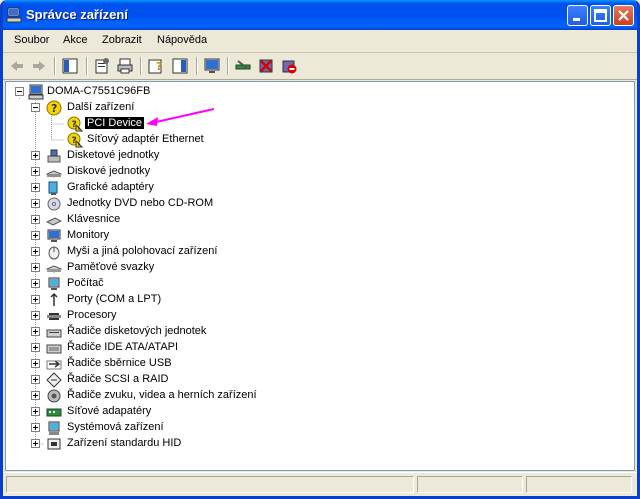 This screenshot has height=499, width=640. I want to click on status-bar, so click(320, 484).